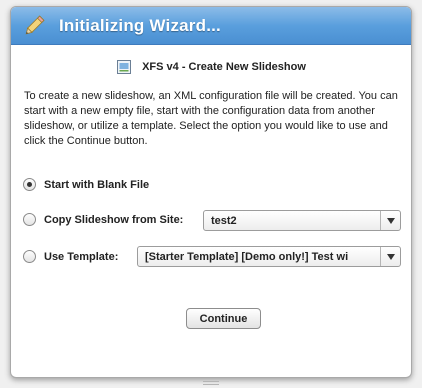  Describe the element at coordinates (113, 220) in the screenshot. I see `copy-slideshow-label: Copy Slideshow from Site:` at that location.